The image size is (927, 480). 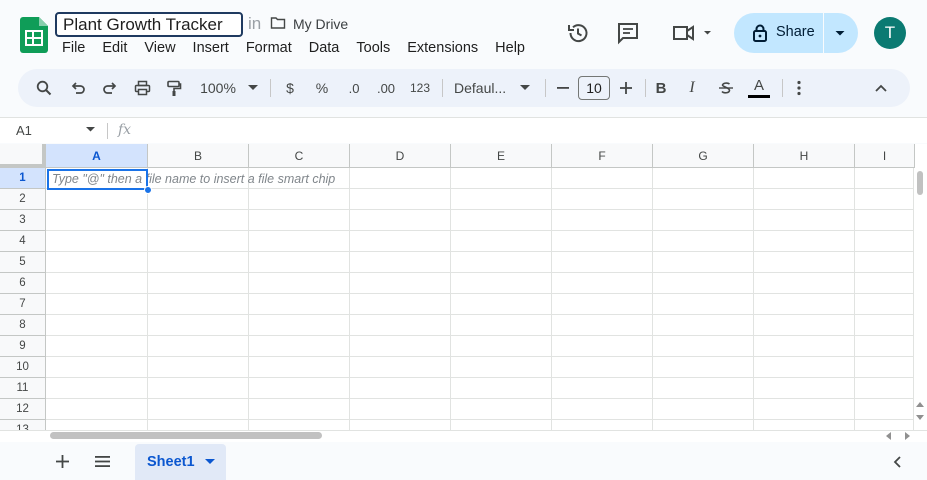 What do you see at coordinates (97, 156) in the screenshot?
I see `column-header-a: A` at bounding box center [97, 156].